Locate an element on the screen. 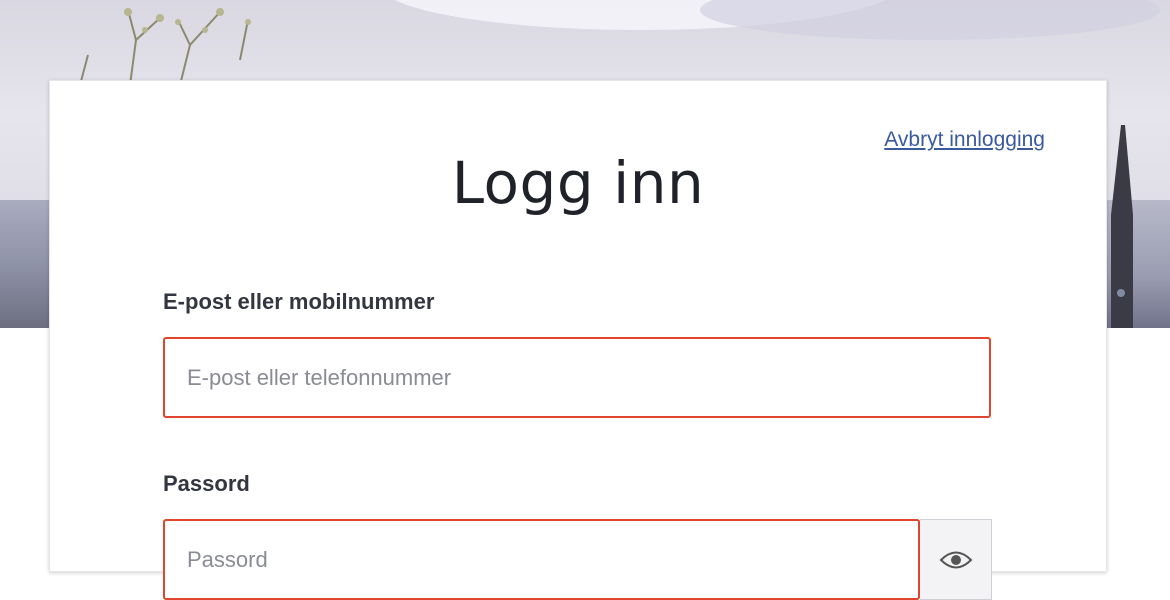  page-title: Logg inn is located at coordinates (578, 183).